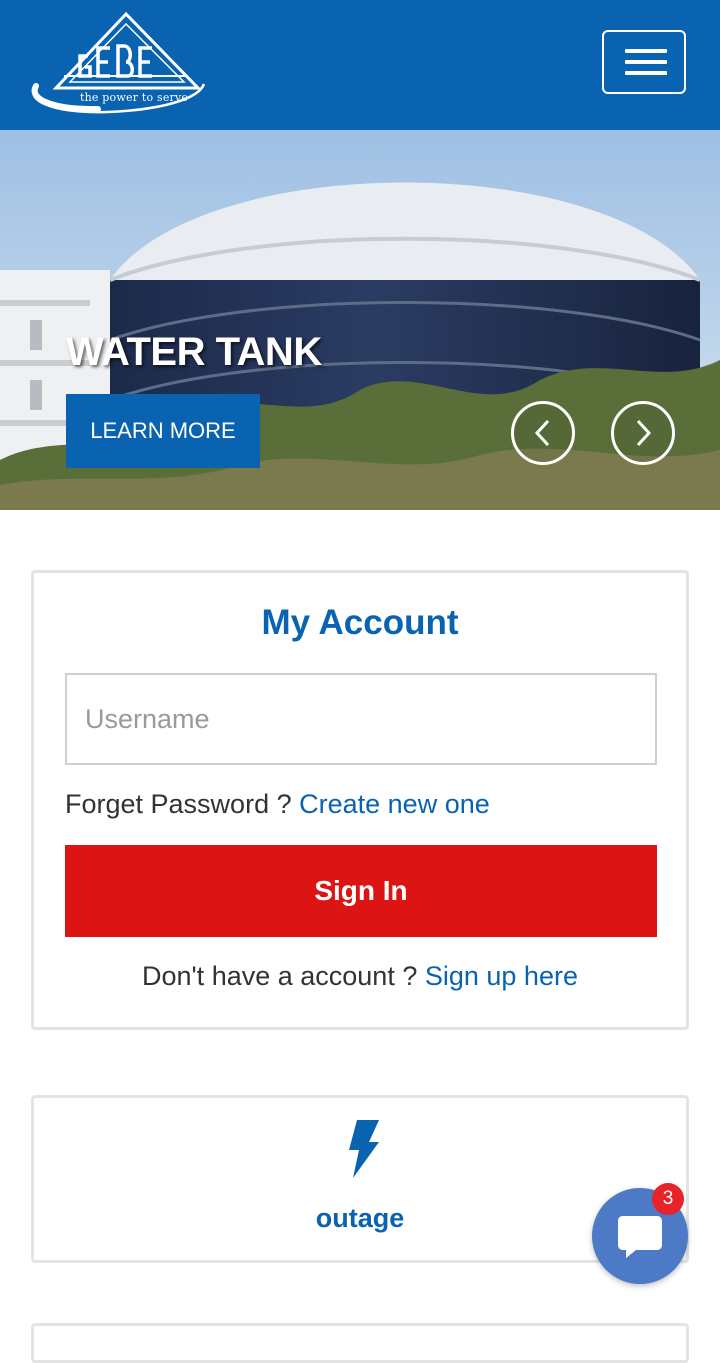 The height and width of the screenshot is (1363, 720). I want to click on carousel-prev-button, so click(543, 433).